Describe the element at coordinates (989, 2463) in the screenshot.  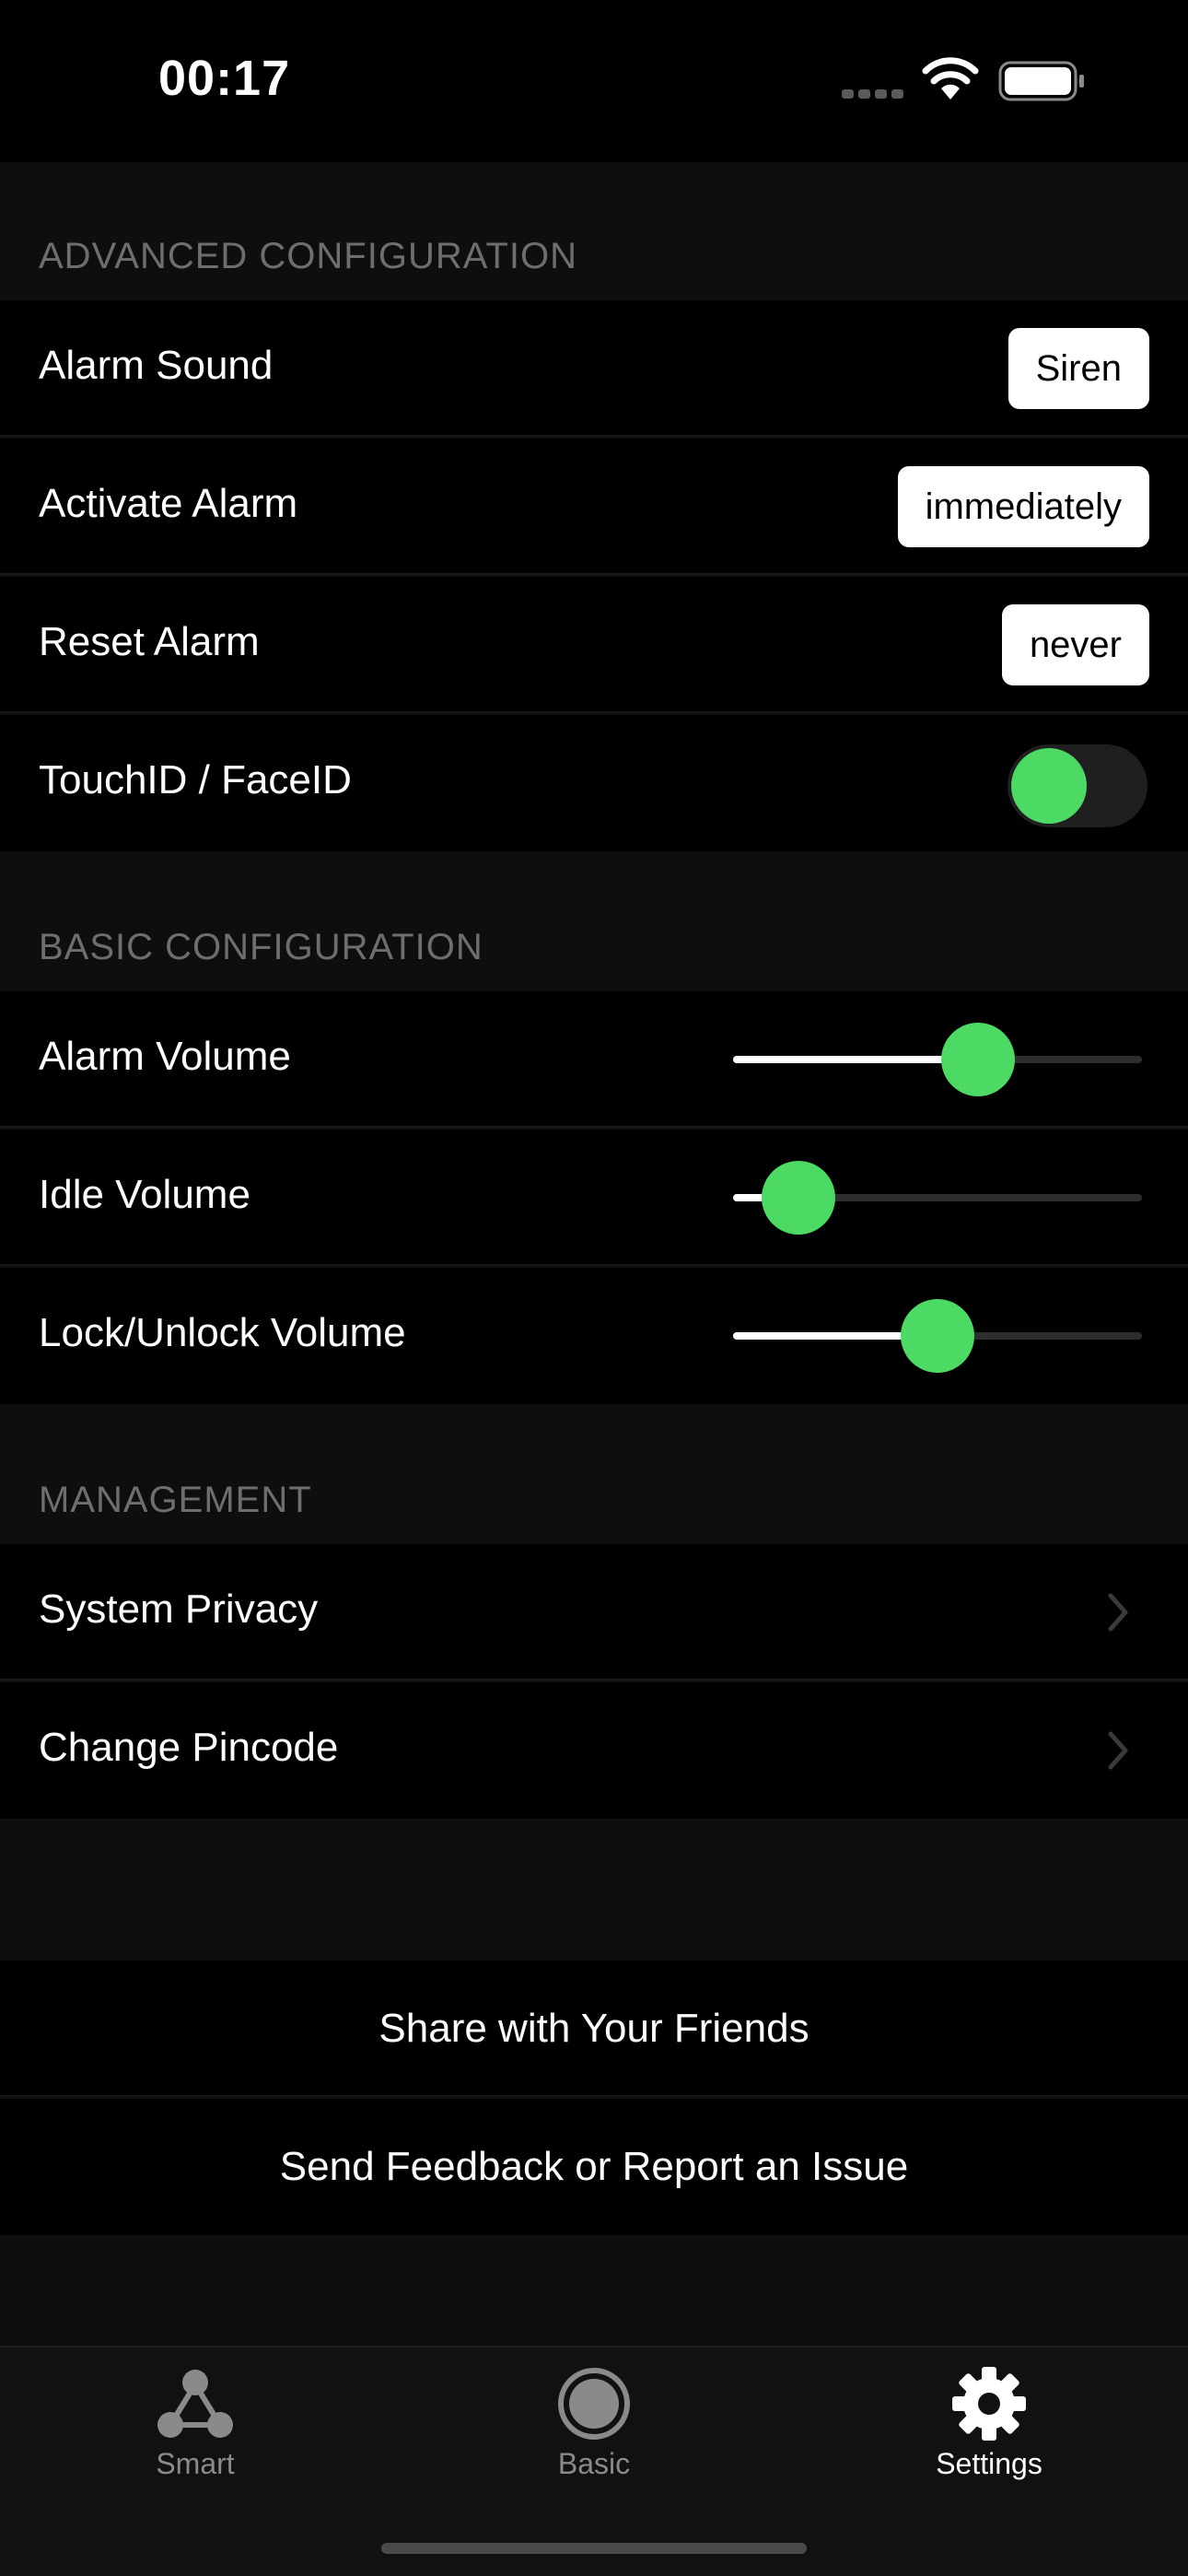
I see `tab-label: Settings` at that location.